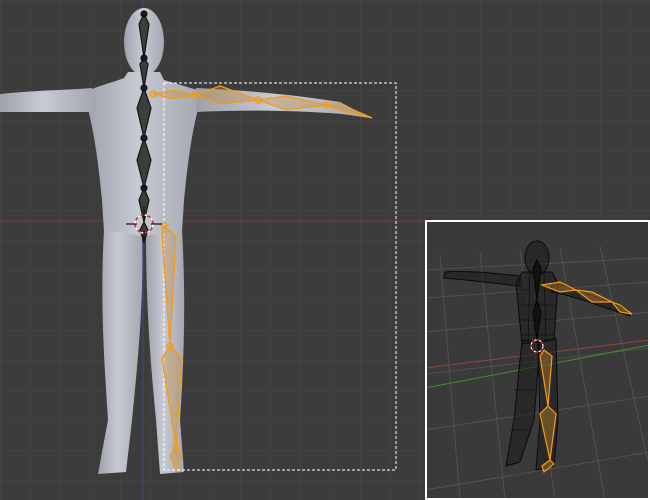 The image size is (650, 500). What do you see at coordinates (144, 88) in the screenshot?
I see `joint-chest` at bounding box center [144, 88].